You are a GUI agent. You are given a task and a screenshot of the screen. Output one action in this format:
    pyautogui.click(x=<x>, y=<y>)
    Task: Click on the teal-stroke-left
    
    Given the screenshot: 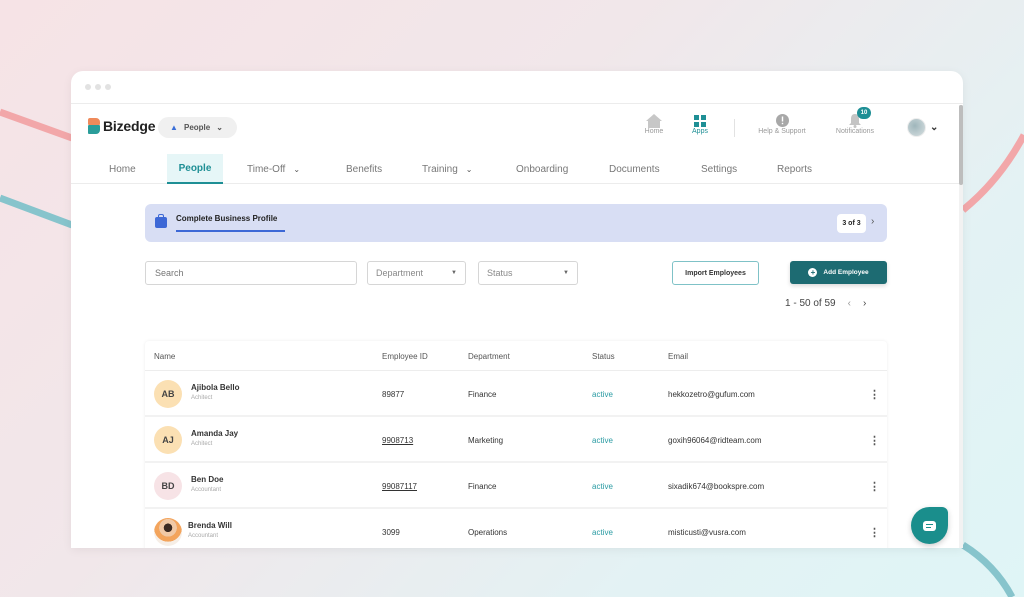 What is the action you would take?
    pyautogui.click(x=37, y=211)
    